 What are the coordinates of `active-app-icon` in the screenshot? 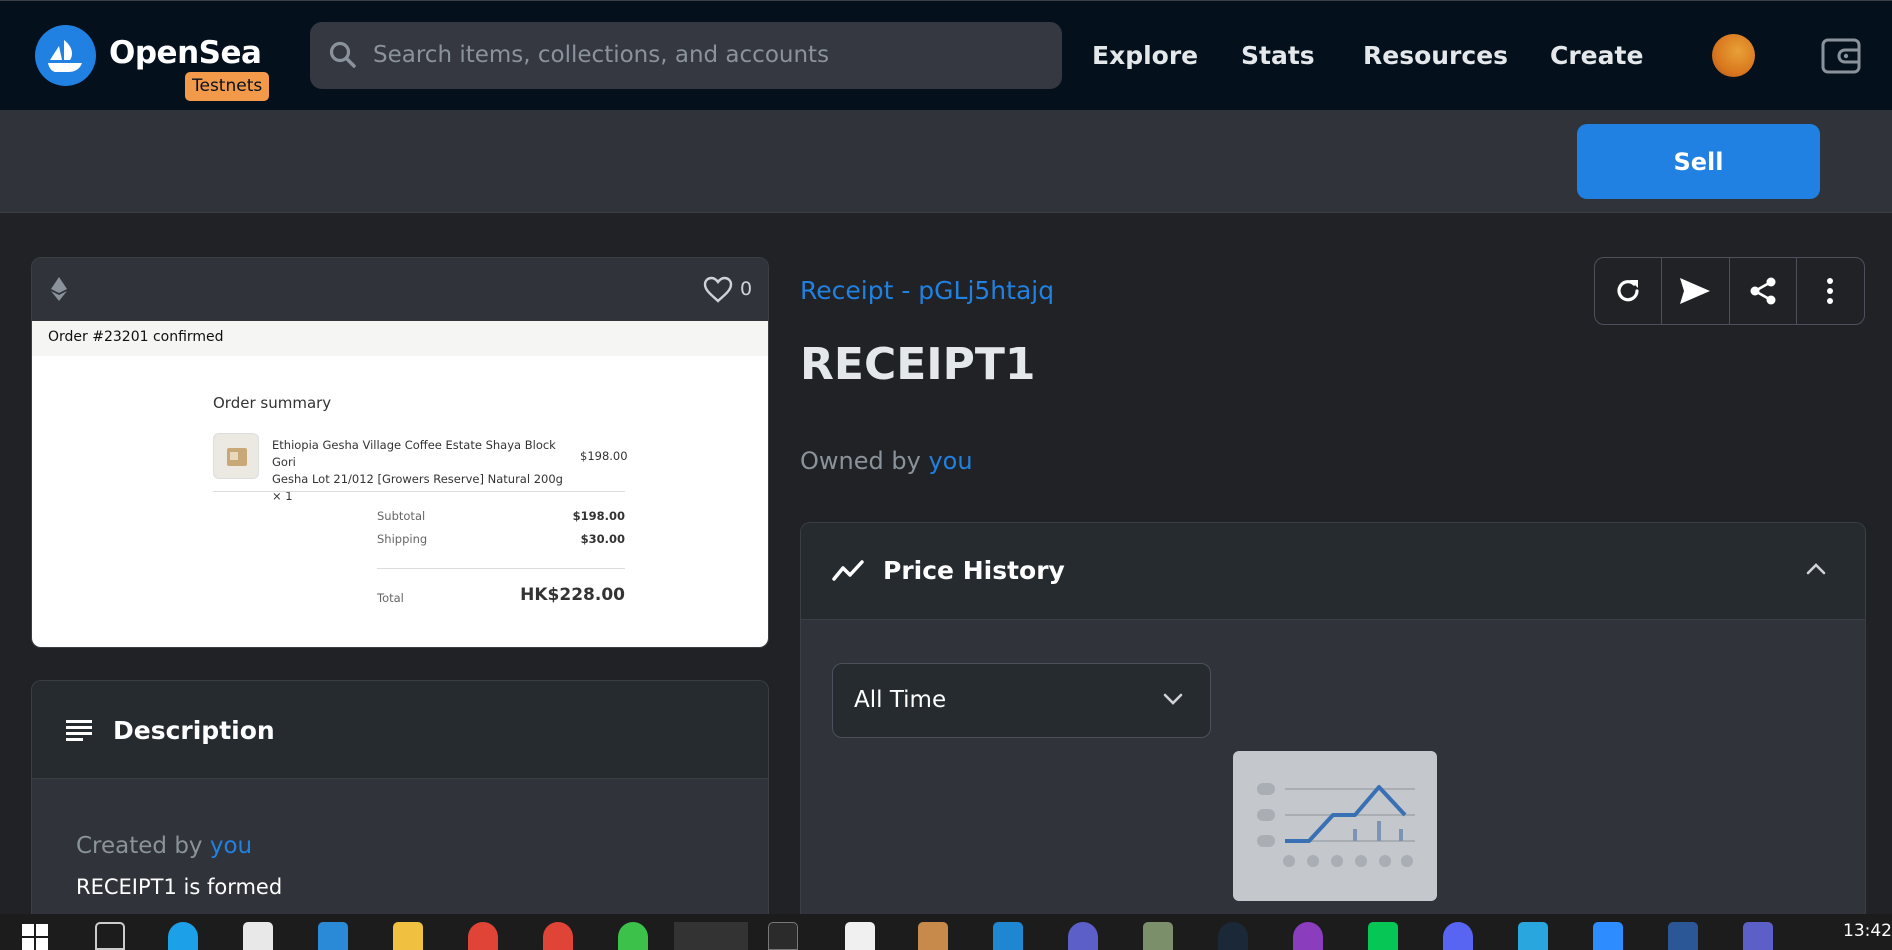 It's located at (711, 936).